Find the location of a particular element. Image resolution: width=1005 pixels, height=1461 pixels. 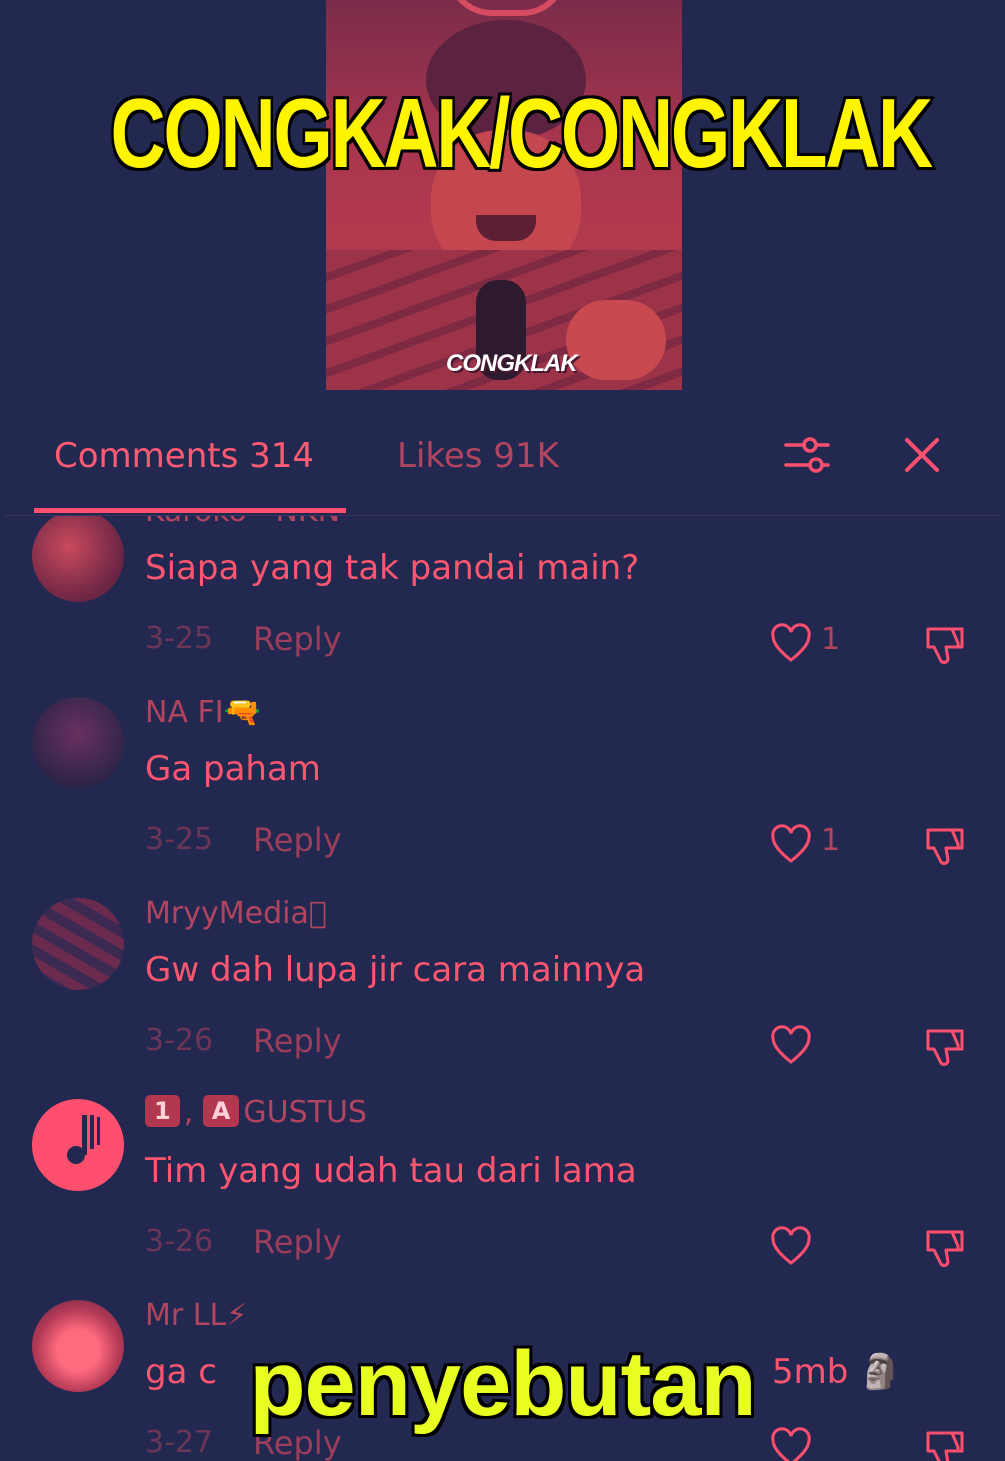

video-person-hand is located at coordinates (616, 340).